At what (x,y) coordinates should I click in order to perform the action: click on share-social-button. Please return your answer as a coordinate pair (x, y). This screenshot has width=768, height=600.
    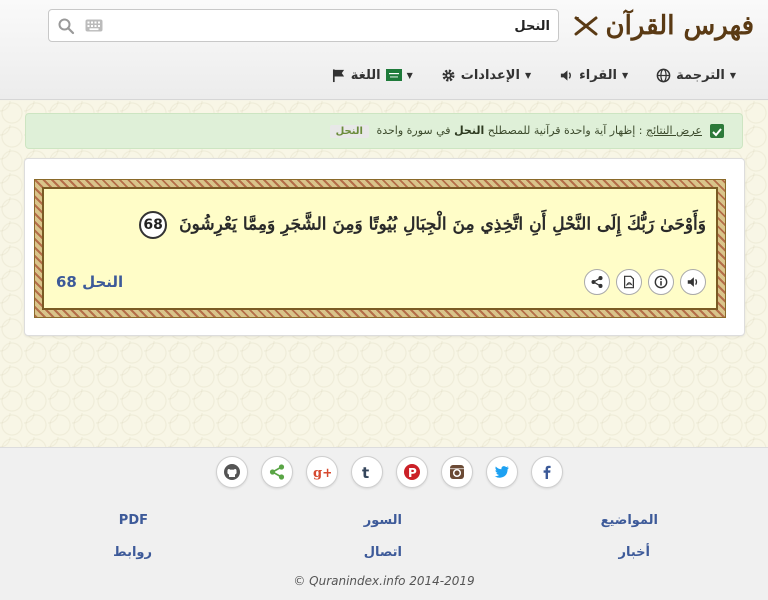
    Looking at the image, I should click on (277, 472).